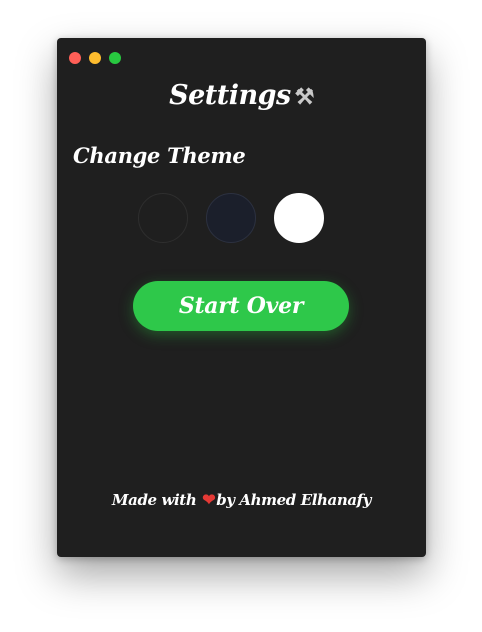  I want to click on hammer-and-wrench-icon: ⚒, so click(304, 97).